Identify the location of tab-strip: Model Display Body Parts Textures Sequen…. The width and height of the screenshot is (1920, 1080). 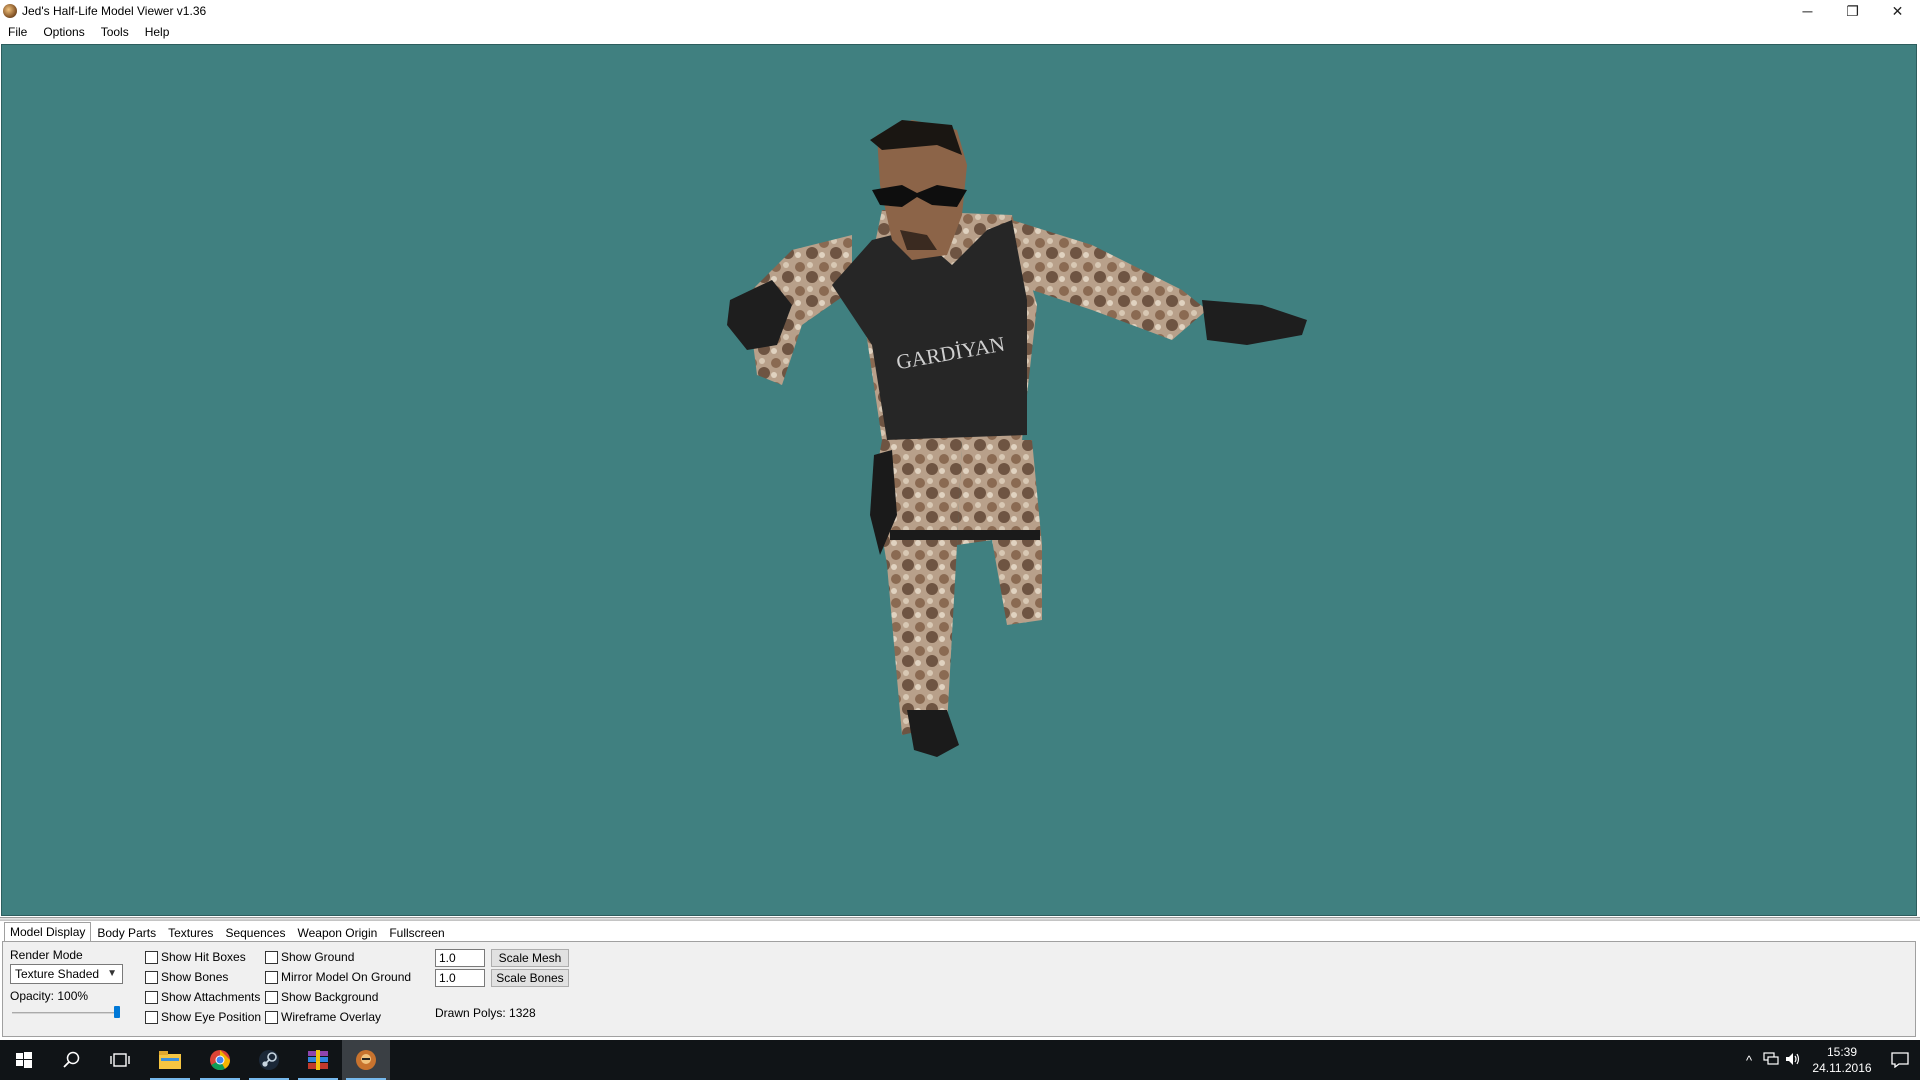
(227, 932).